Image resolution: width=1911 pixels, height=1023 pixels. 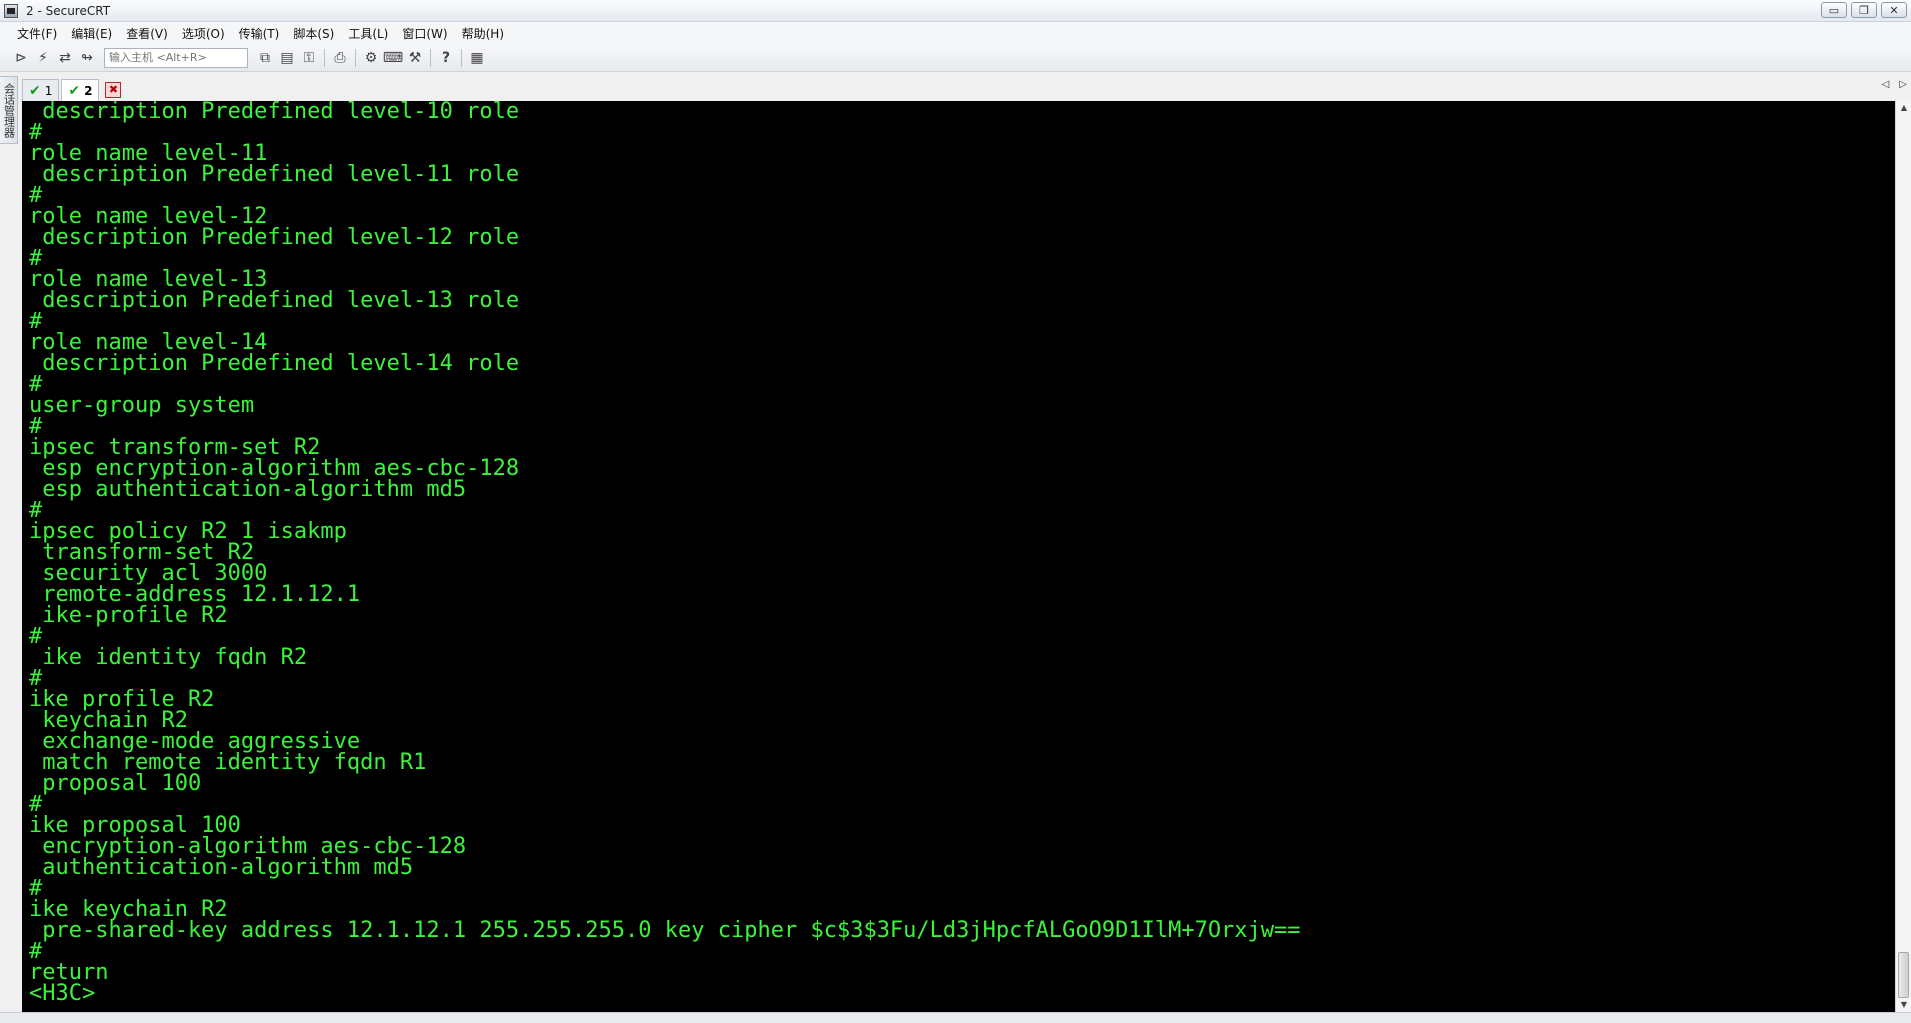 I want to click on menu-tools: 工具(L), so click(x=368, y=33).